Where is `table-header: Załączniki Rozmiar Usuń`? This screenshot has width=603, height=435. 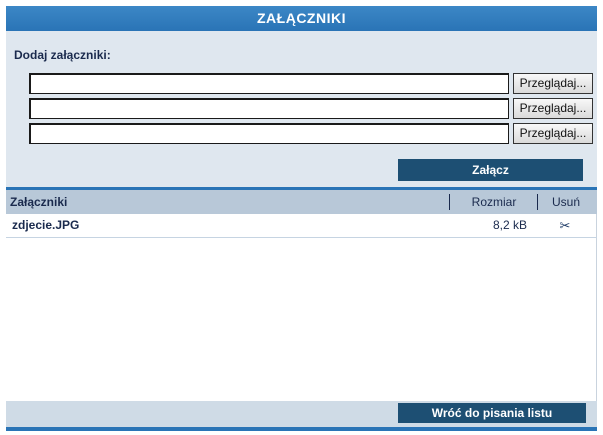
table-header: Załączniki Rozmiar Usuń is located at coordinates (301, 200).